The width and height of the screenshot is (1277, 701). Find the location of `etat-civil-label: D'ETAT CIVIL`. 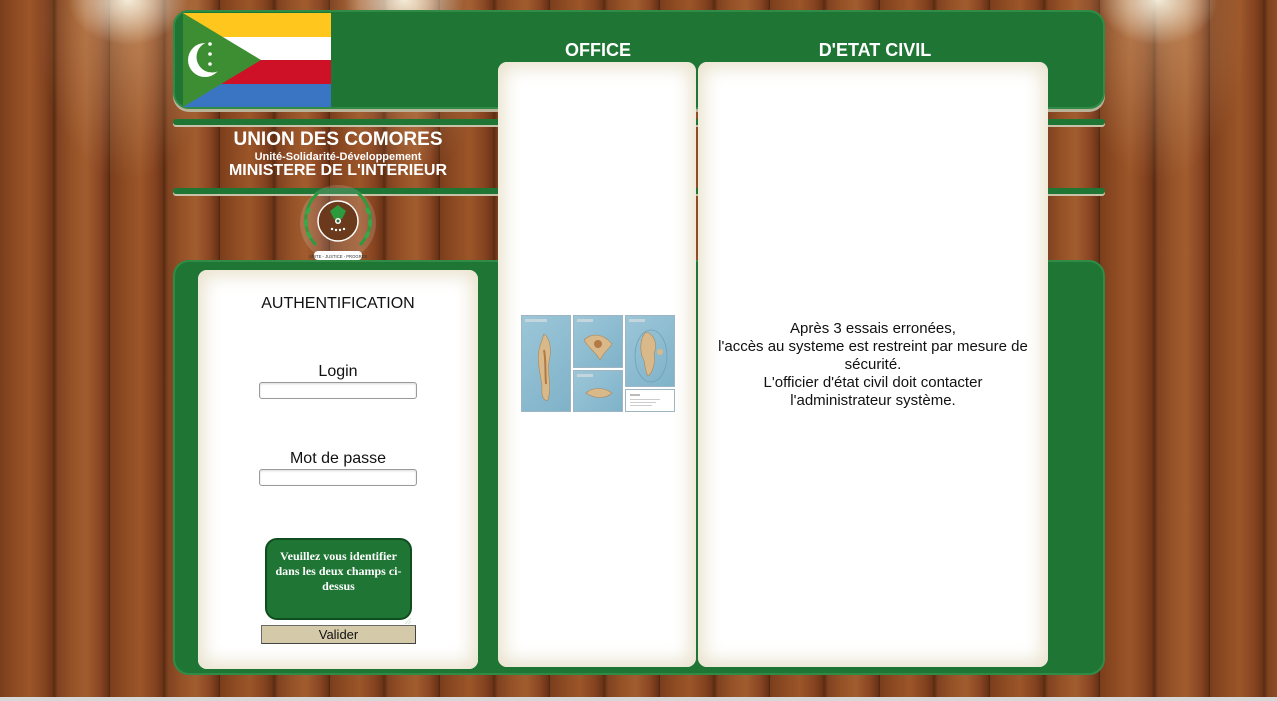

etat-civil-label: D'ETAT CIVIL is located at coordinates (875, 50).